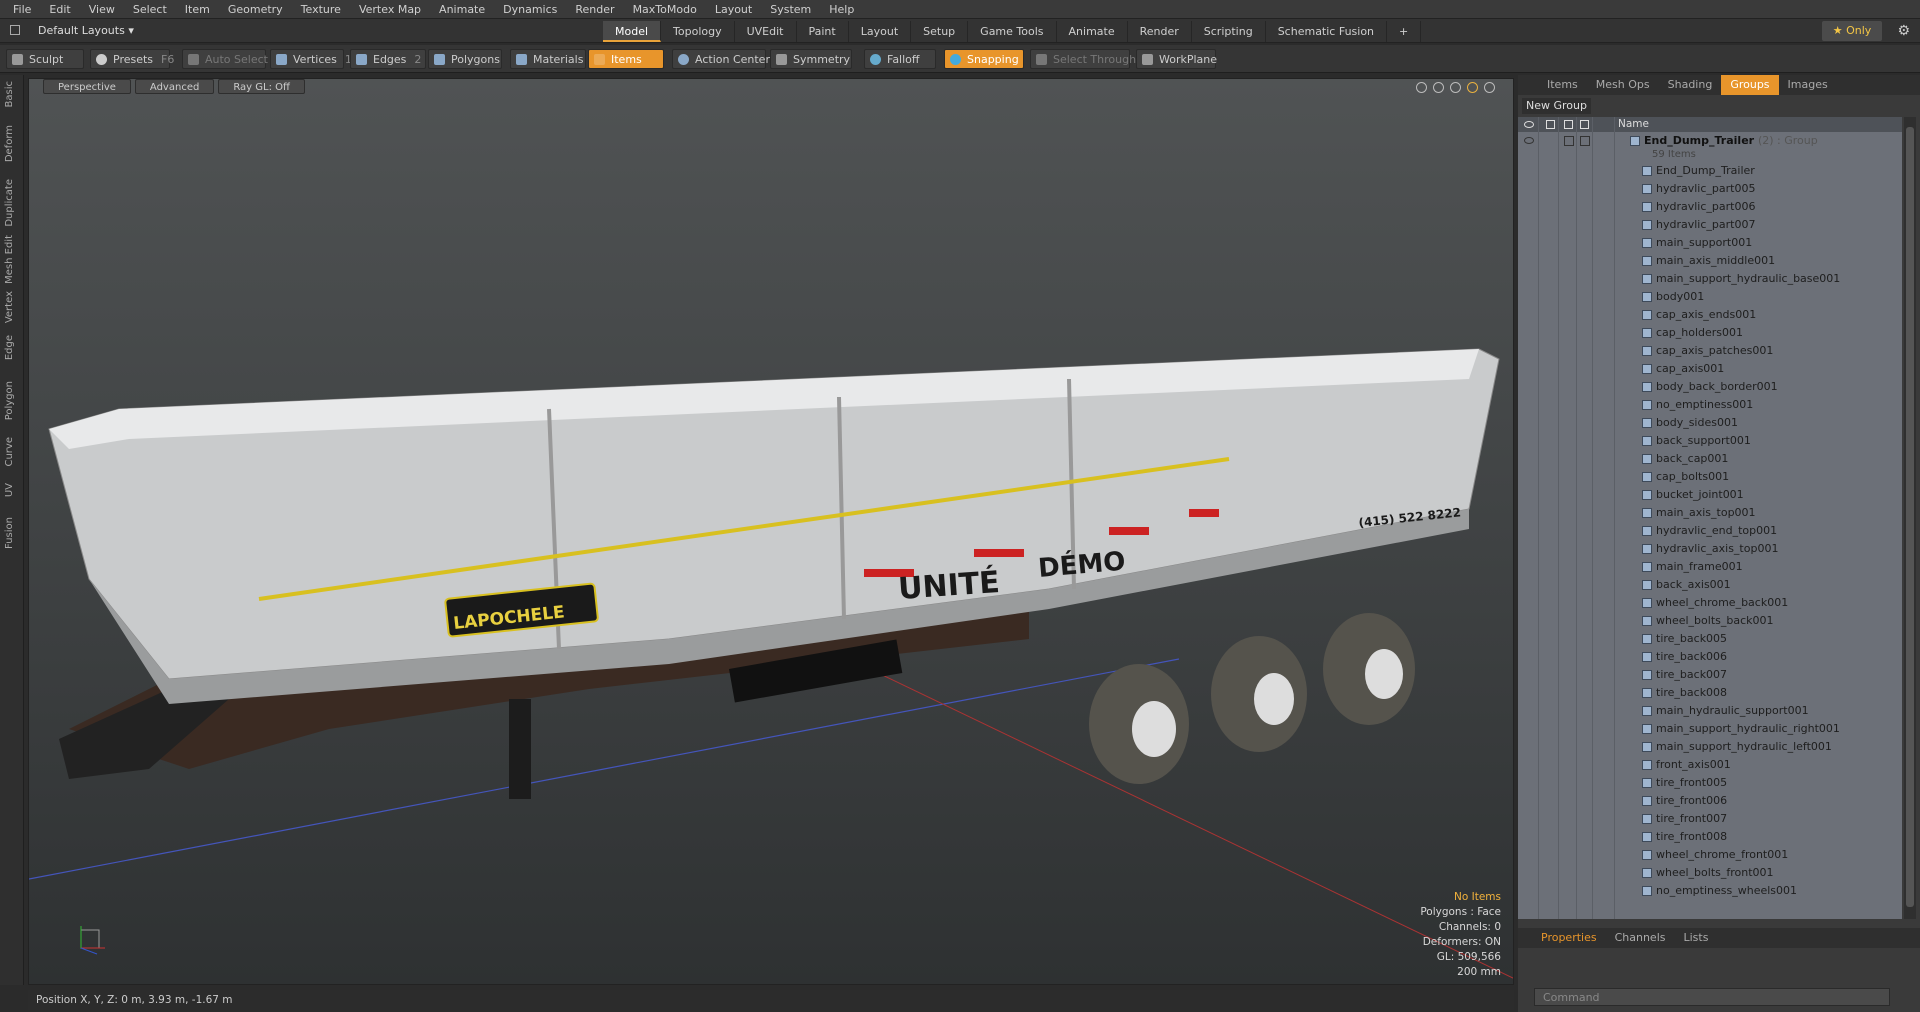  I want to click on left-tab-edge: Edge, so click(12, 347).